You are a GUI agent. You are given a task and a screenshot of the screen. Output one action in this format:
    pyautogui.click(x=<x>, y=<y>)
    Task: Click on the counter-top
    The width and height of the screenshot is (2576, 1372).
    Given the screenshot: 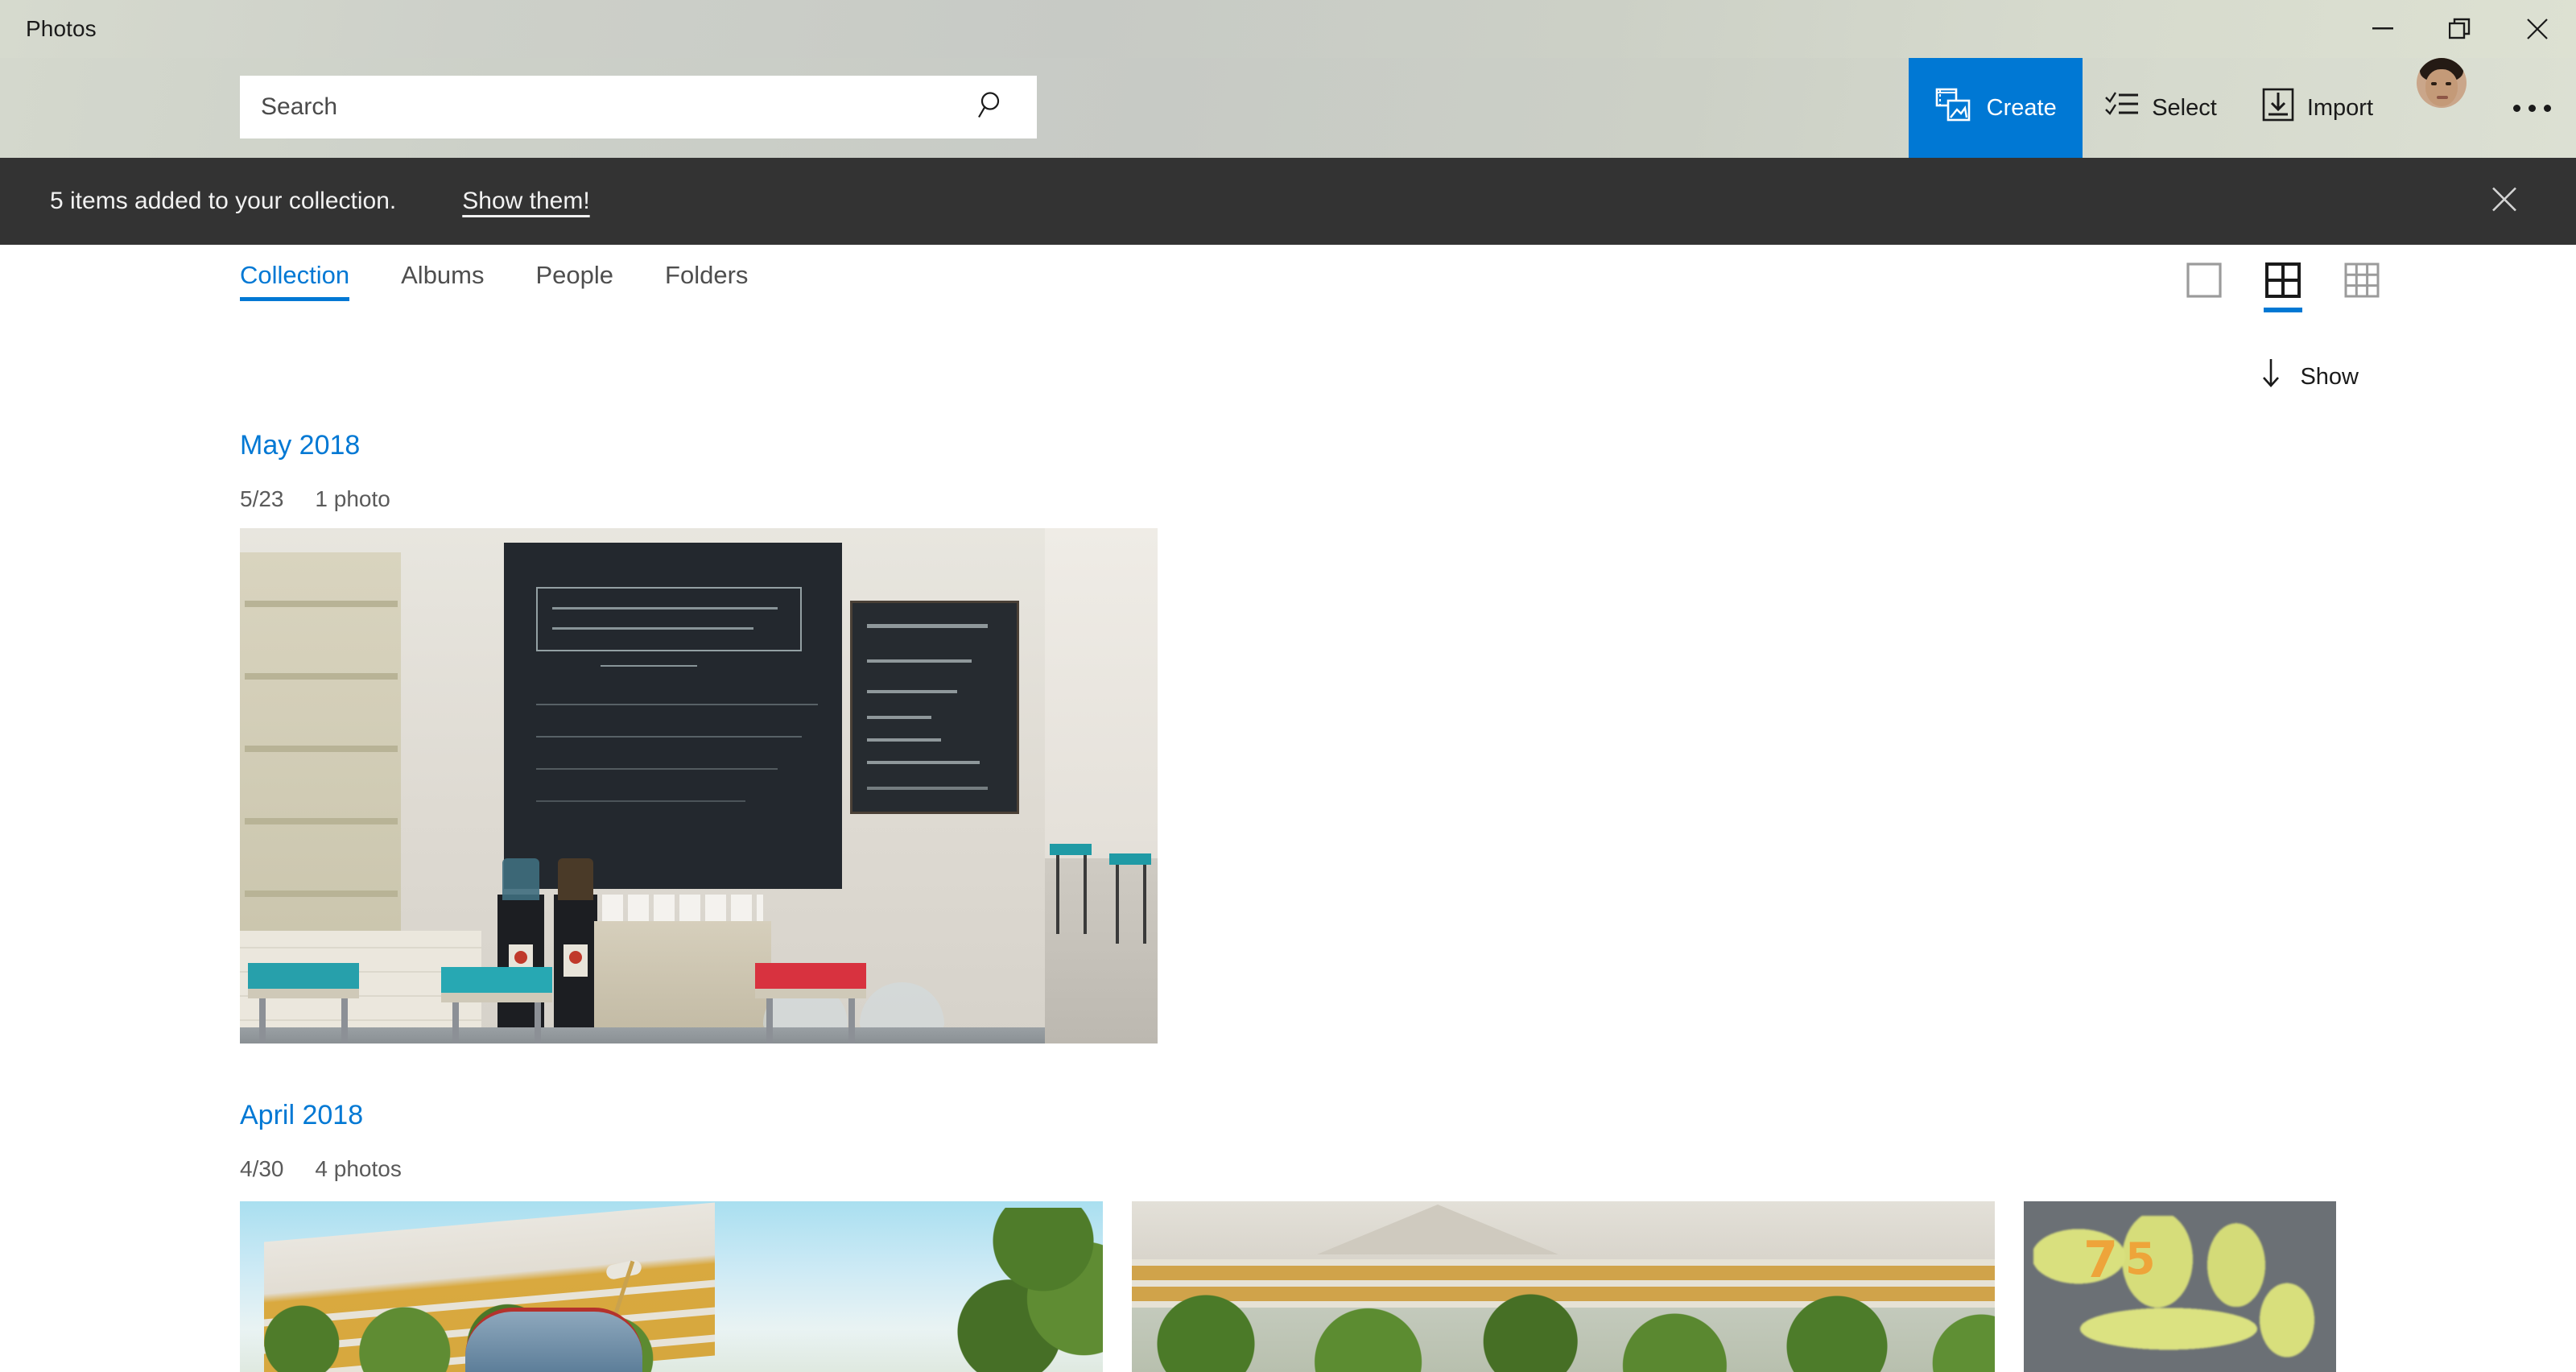 What is the action you would take?
    pyautogui.click(x=642, y=1035)
    